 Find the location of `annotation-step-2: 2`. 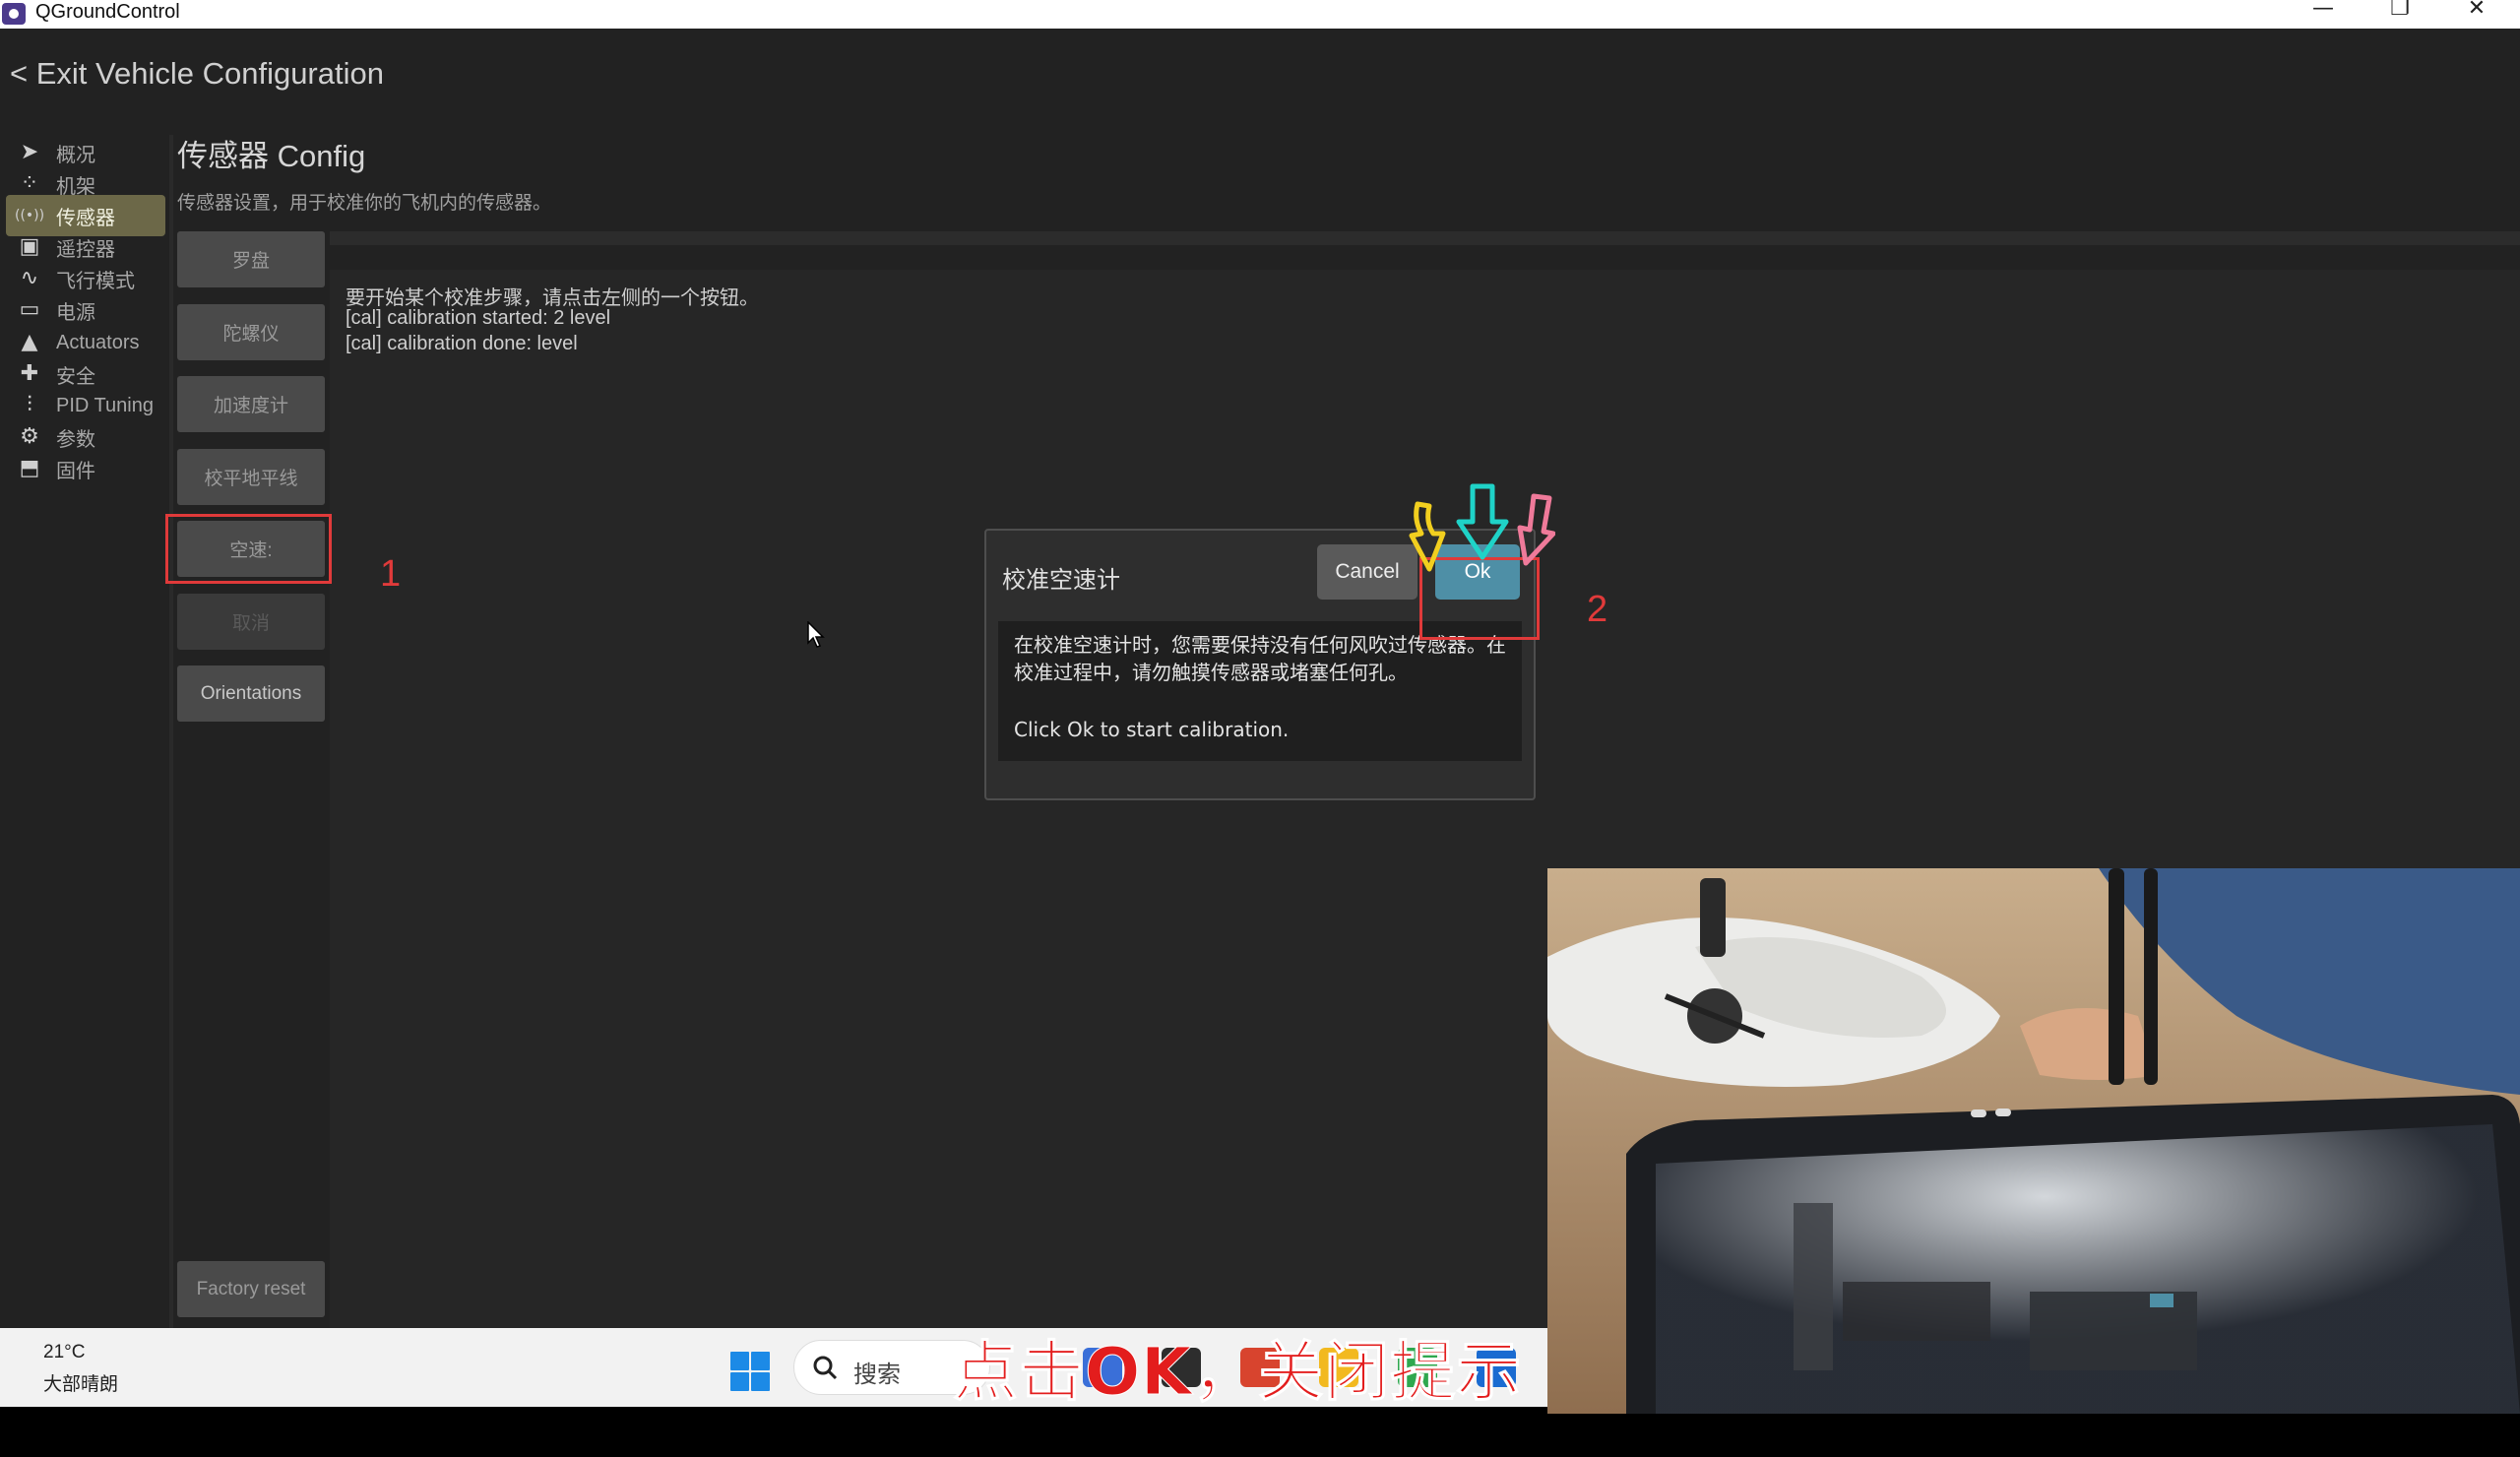

annotation-step-2: 2 is located at coordinates (1597, 609).